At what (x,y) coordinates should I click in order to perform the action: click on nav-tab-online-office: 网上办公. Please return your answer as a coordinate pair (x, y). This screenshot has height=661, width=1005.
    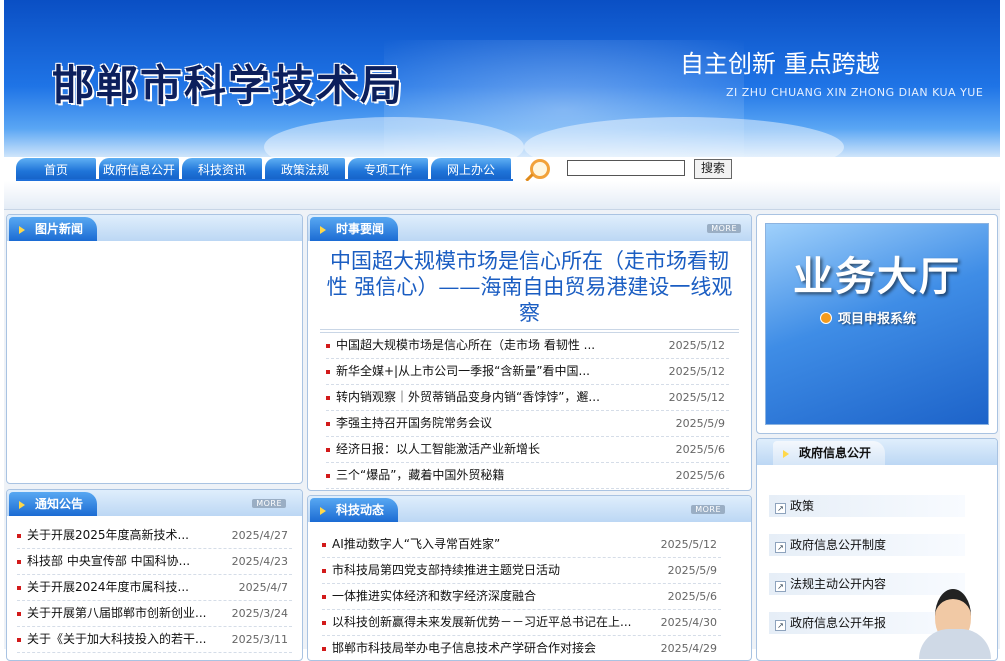
    Looking at the image, I should click on (471, 169).